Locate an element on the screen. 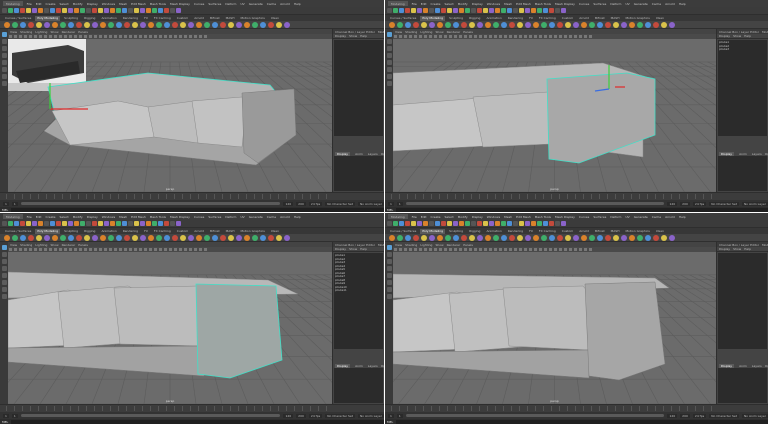 This screenshot has width=768, height=424. time-slider is located at coordinates (192, 408).